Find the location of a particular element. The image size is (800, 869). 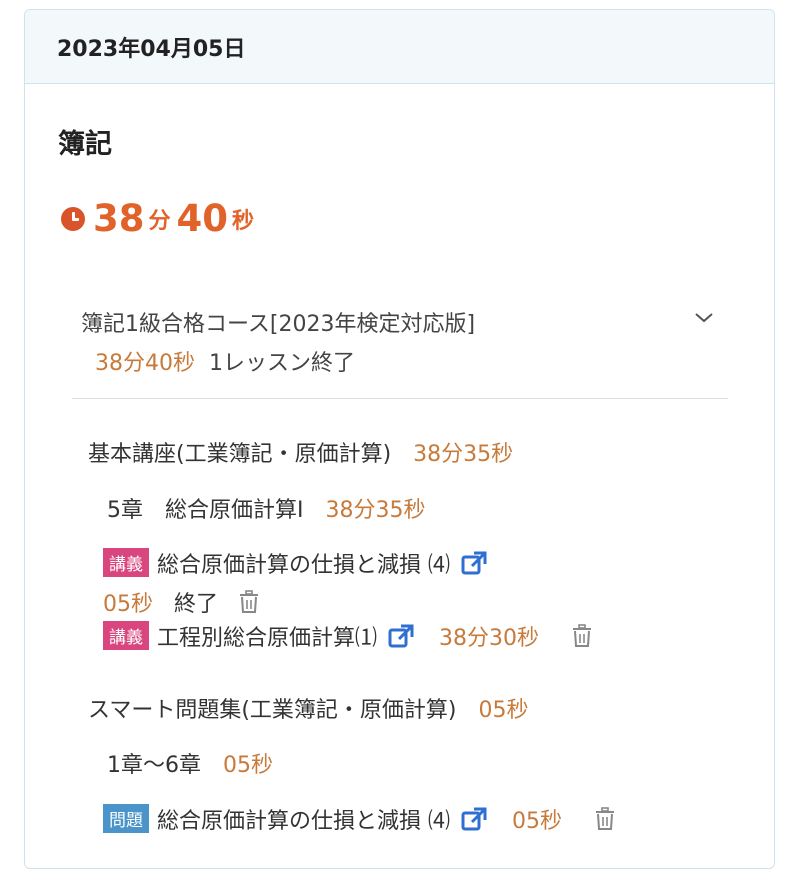

lessons-done: 1レッスン終了 is located at coordinates (282, 363).